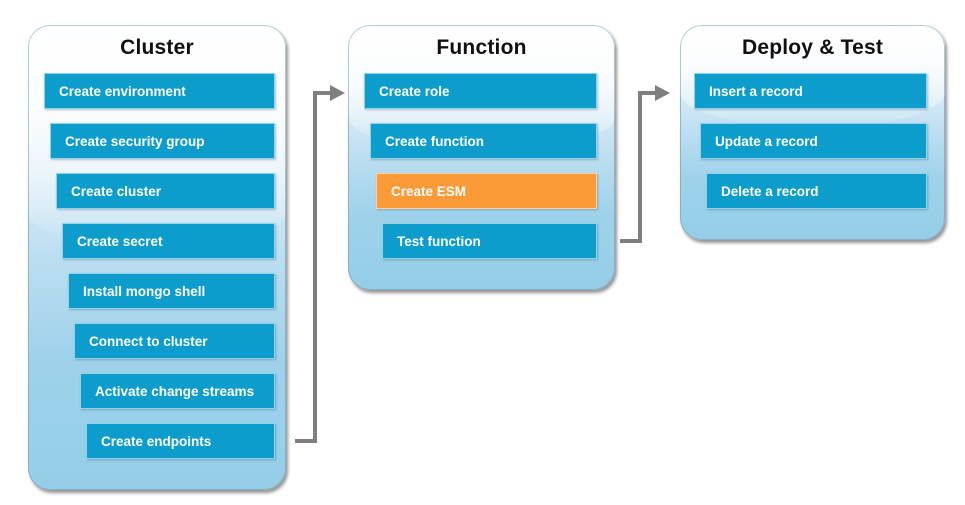 The height and width of the screenshot is (505, 965). What do you see at coordinates (337, 93) in the screenshot?
I see `arrow-right-icon-cluster-to-function` at bounding box center [337, 93].